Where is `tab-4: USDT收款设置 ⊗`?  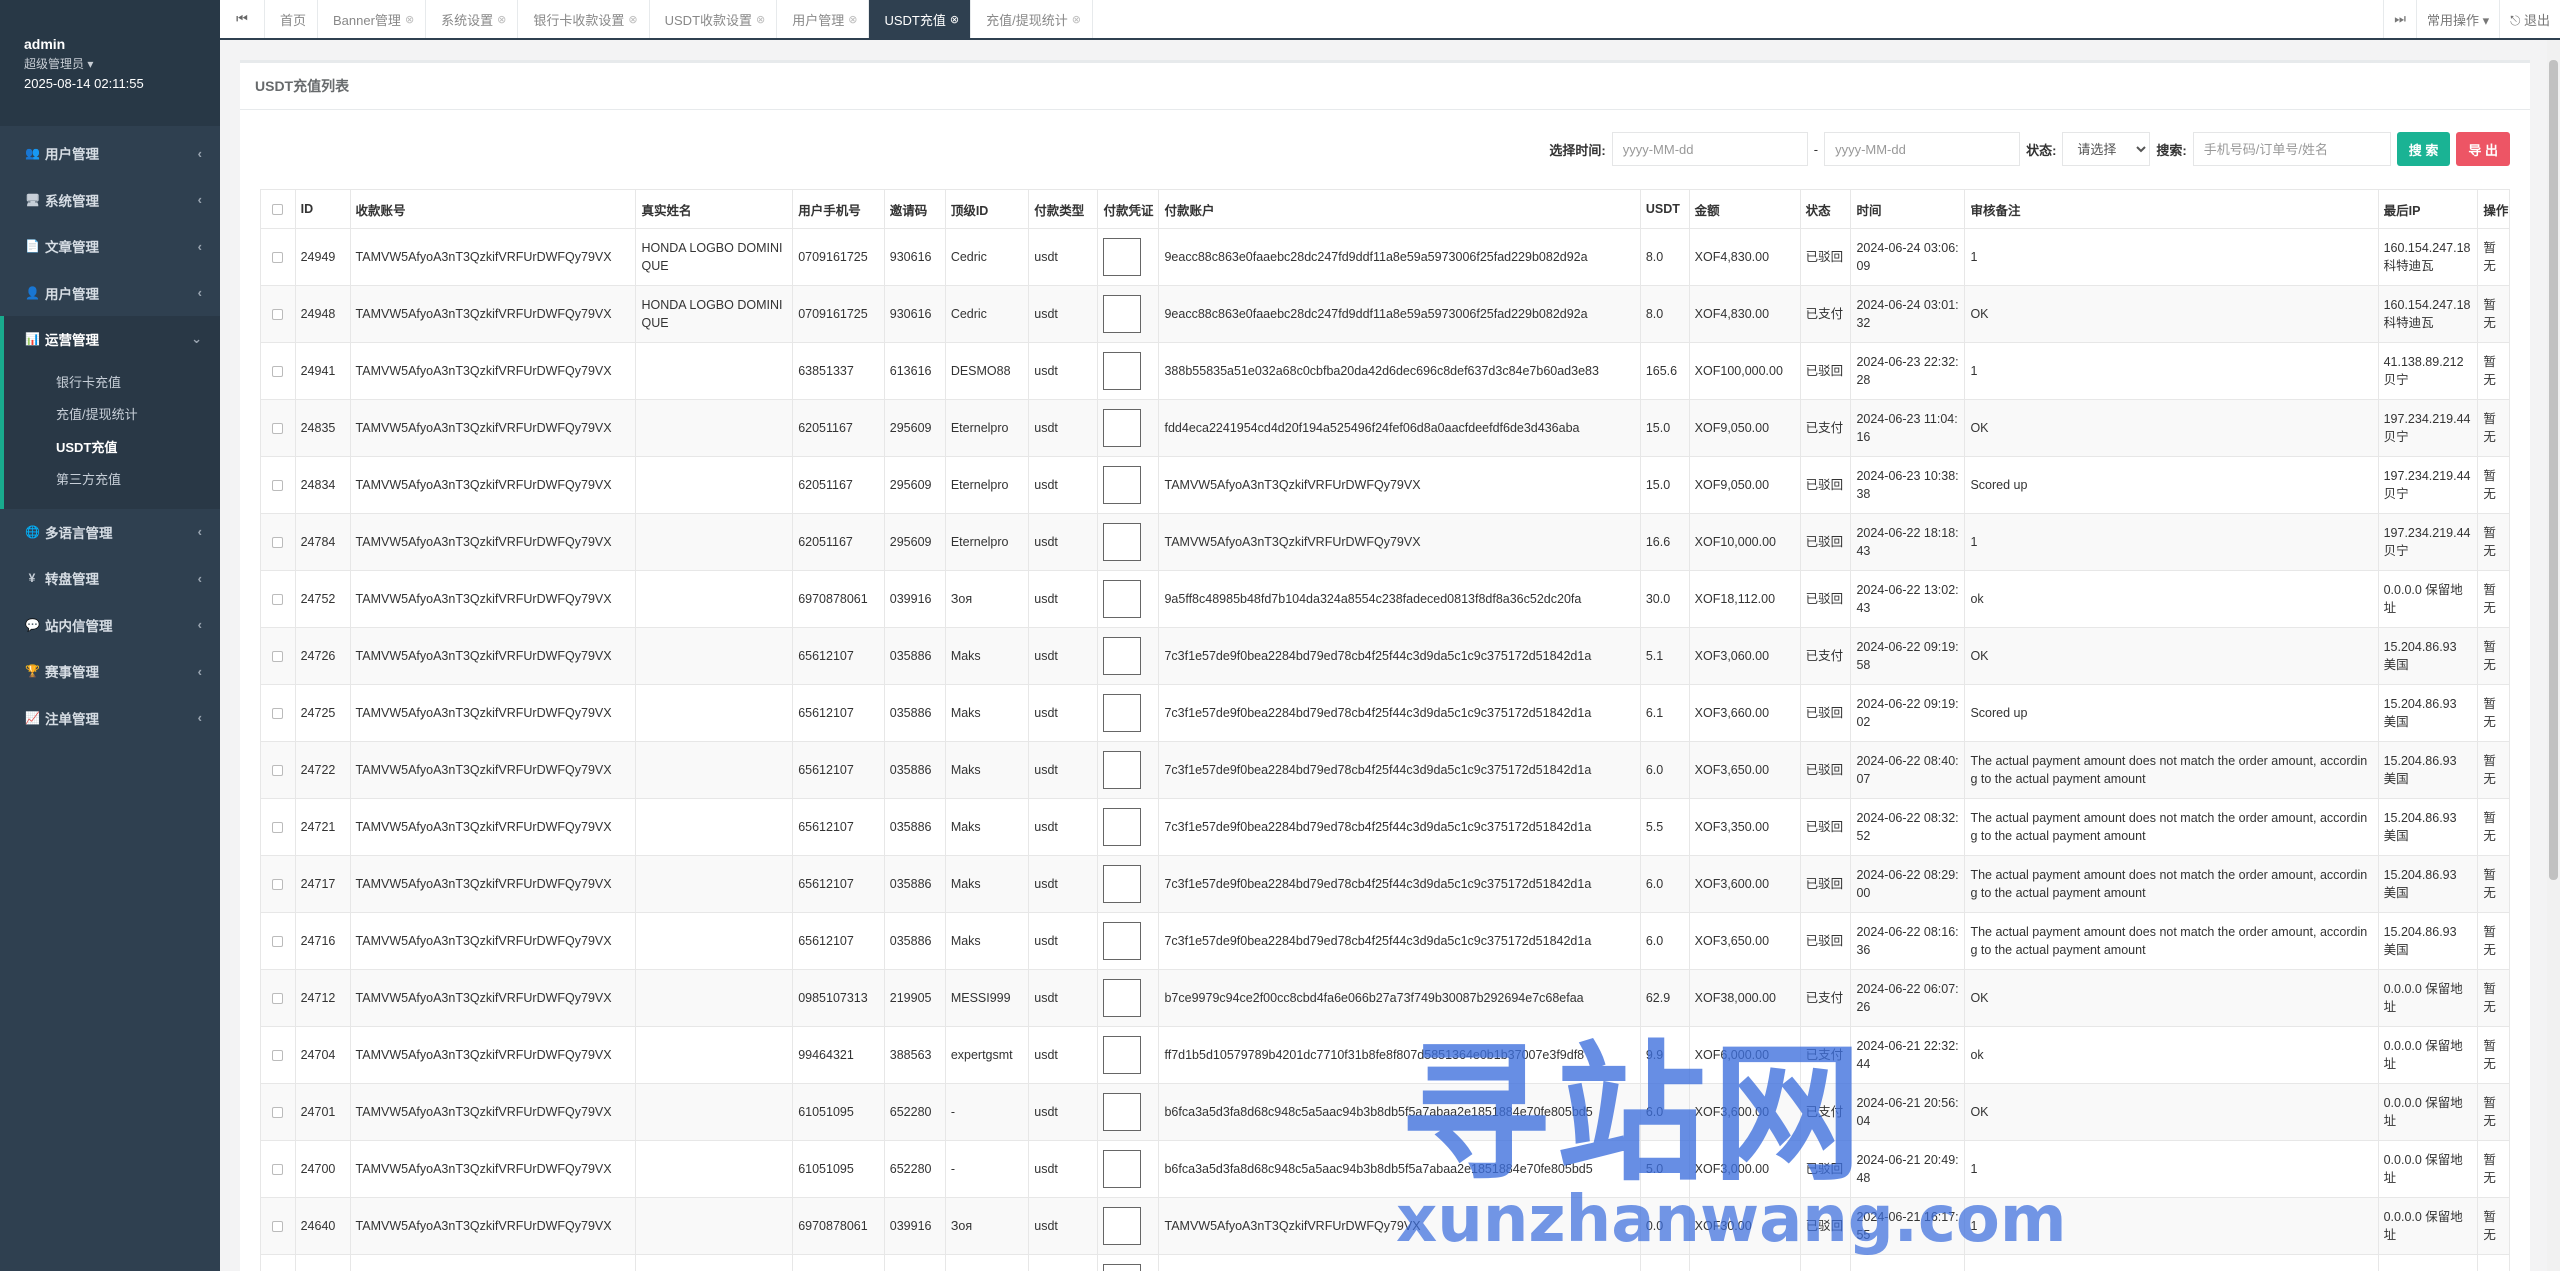 tab-4: USDT收款设置 ⊗ is located at coordinates (714, 19).